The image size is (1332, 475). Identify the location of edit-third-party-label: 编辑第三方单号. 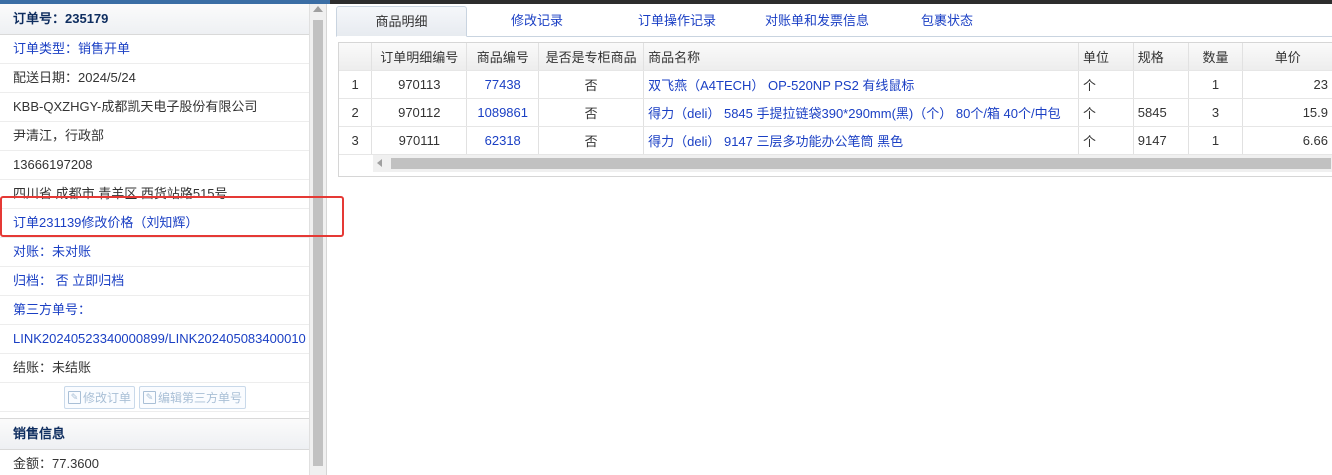
(200, 397).